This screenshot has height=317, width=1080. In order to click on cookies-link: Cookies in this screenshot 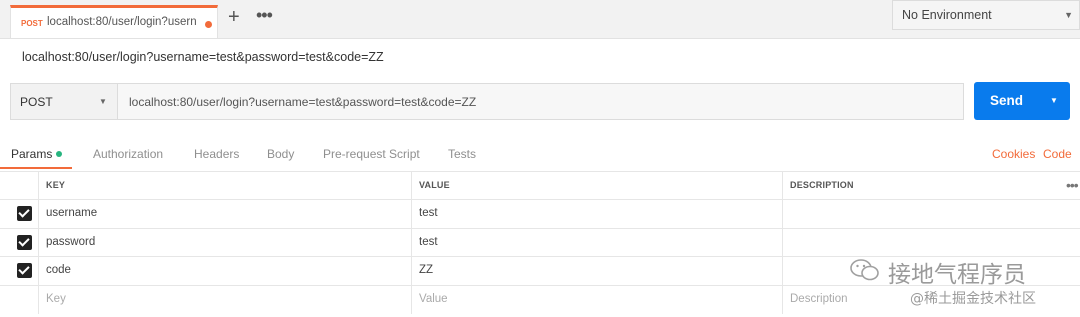, I will do `click(1013, 154)`.